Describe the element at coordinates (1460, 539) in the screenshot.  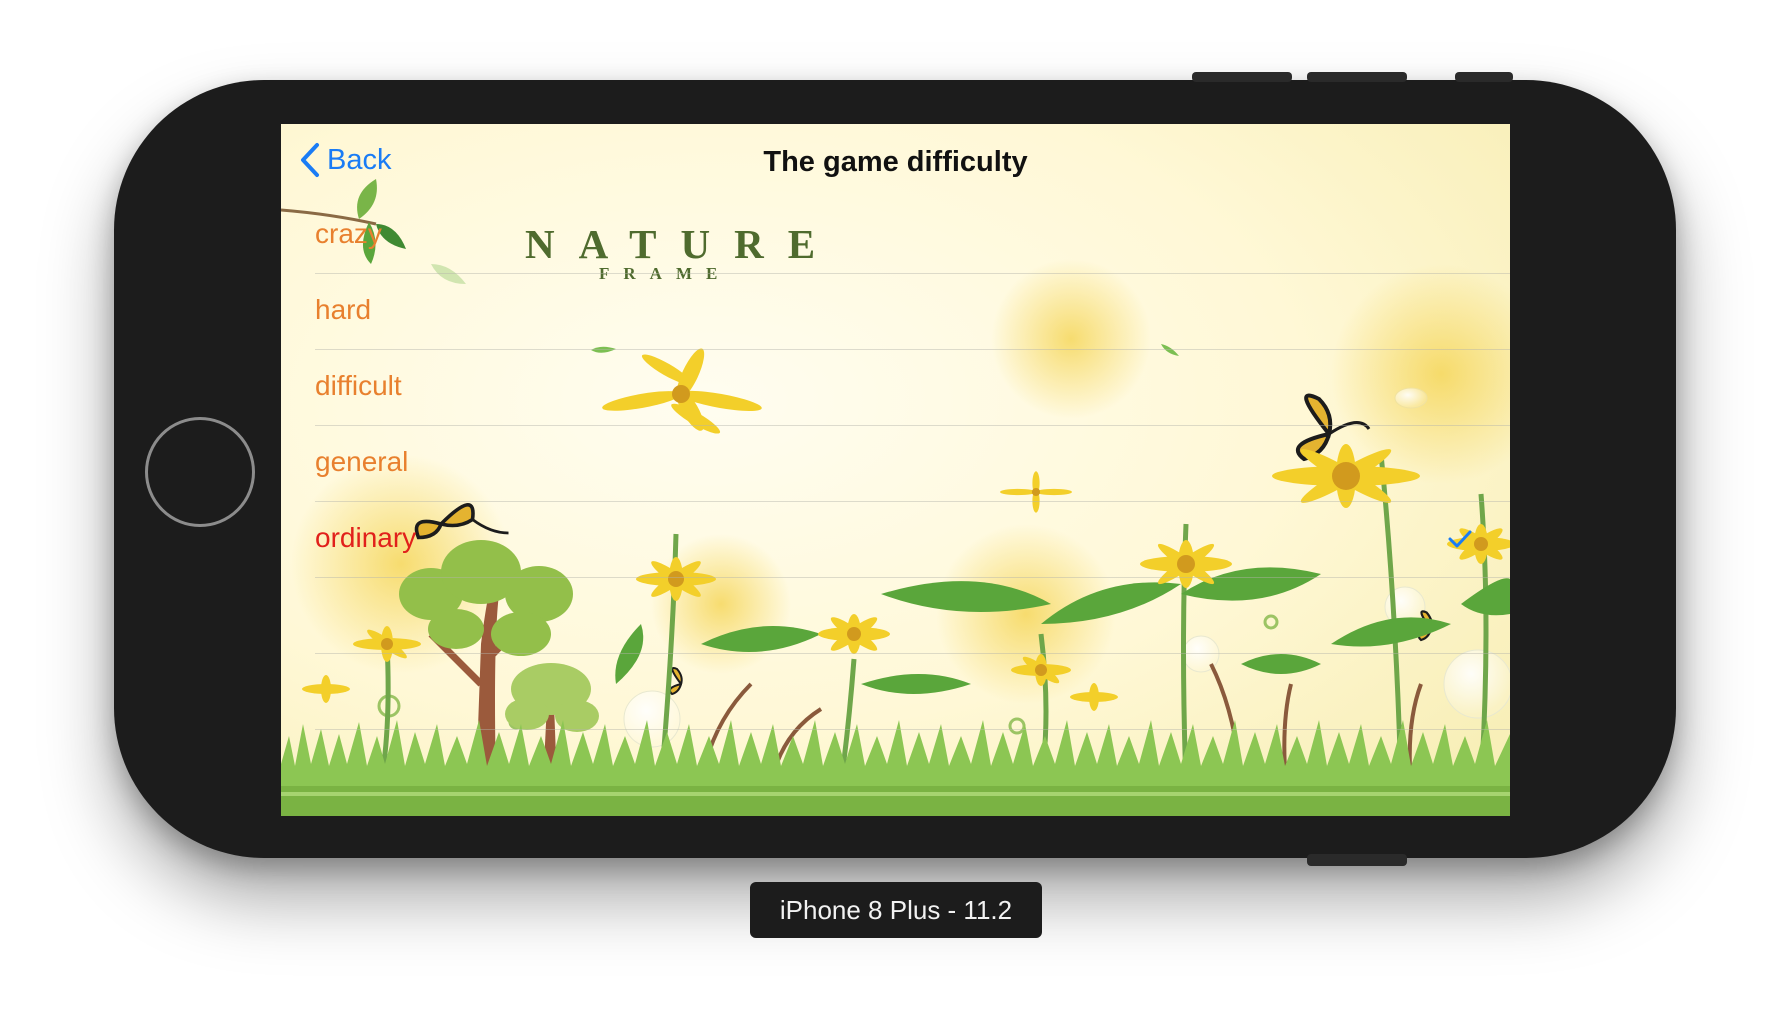
I see `checkmark-icon` at that location.